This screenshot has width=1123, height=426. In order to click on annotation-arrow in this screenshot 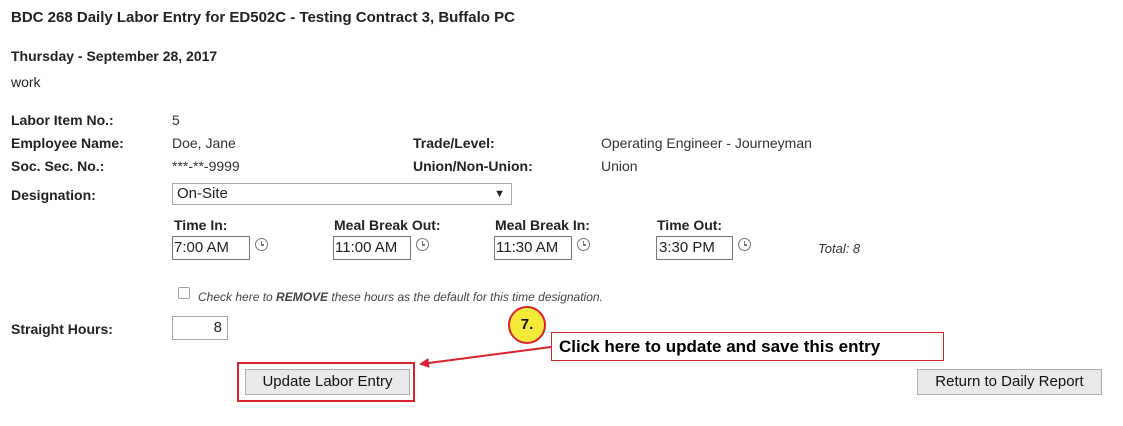, I will do `click(485, 357)`.